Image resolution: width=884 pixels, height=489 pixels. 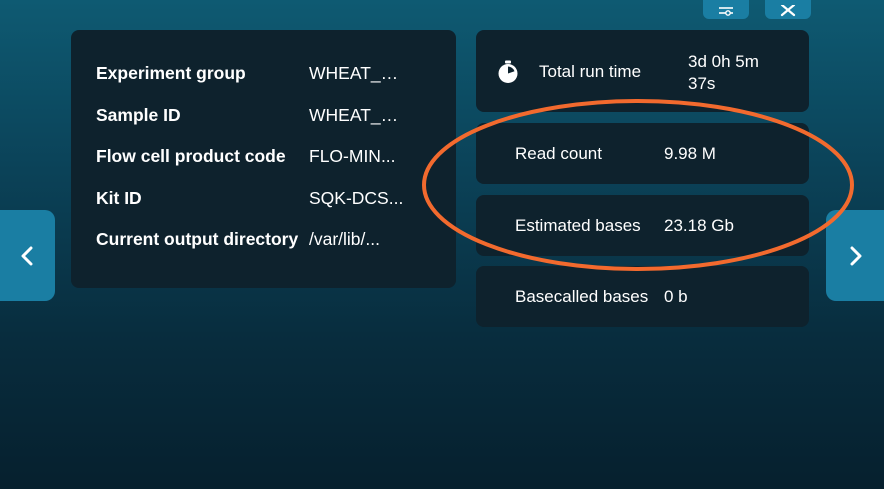 What do you see at coordinates (582, 296) in the screenshot?
I see `basecalled-bases-label: Basecalled bases` at bounding box center [582, 296].